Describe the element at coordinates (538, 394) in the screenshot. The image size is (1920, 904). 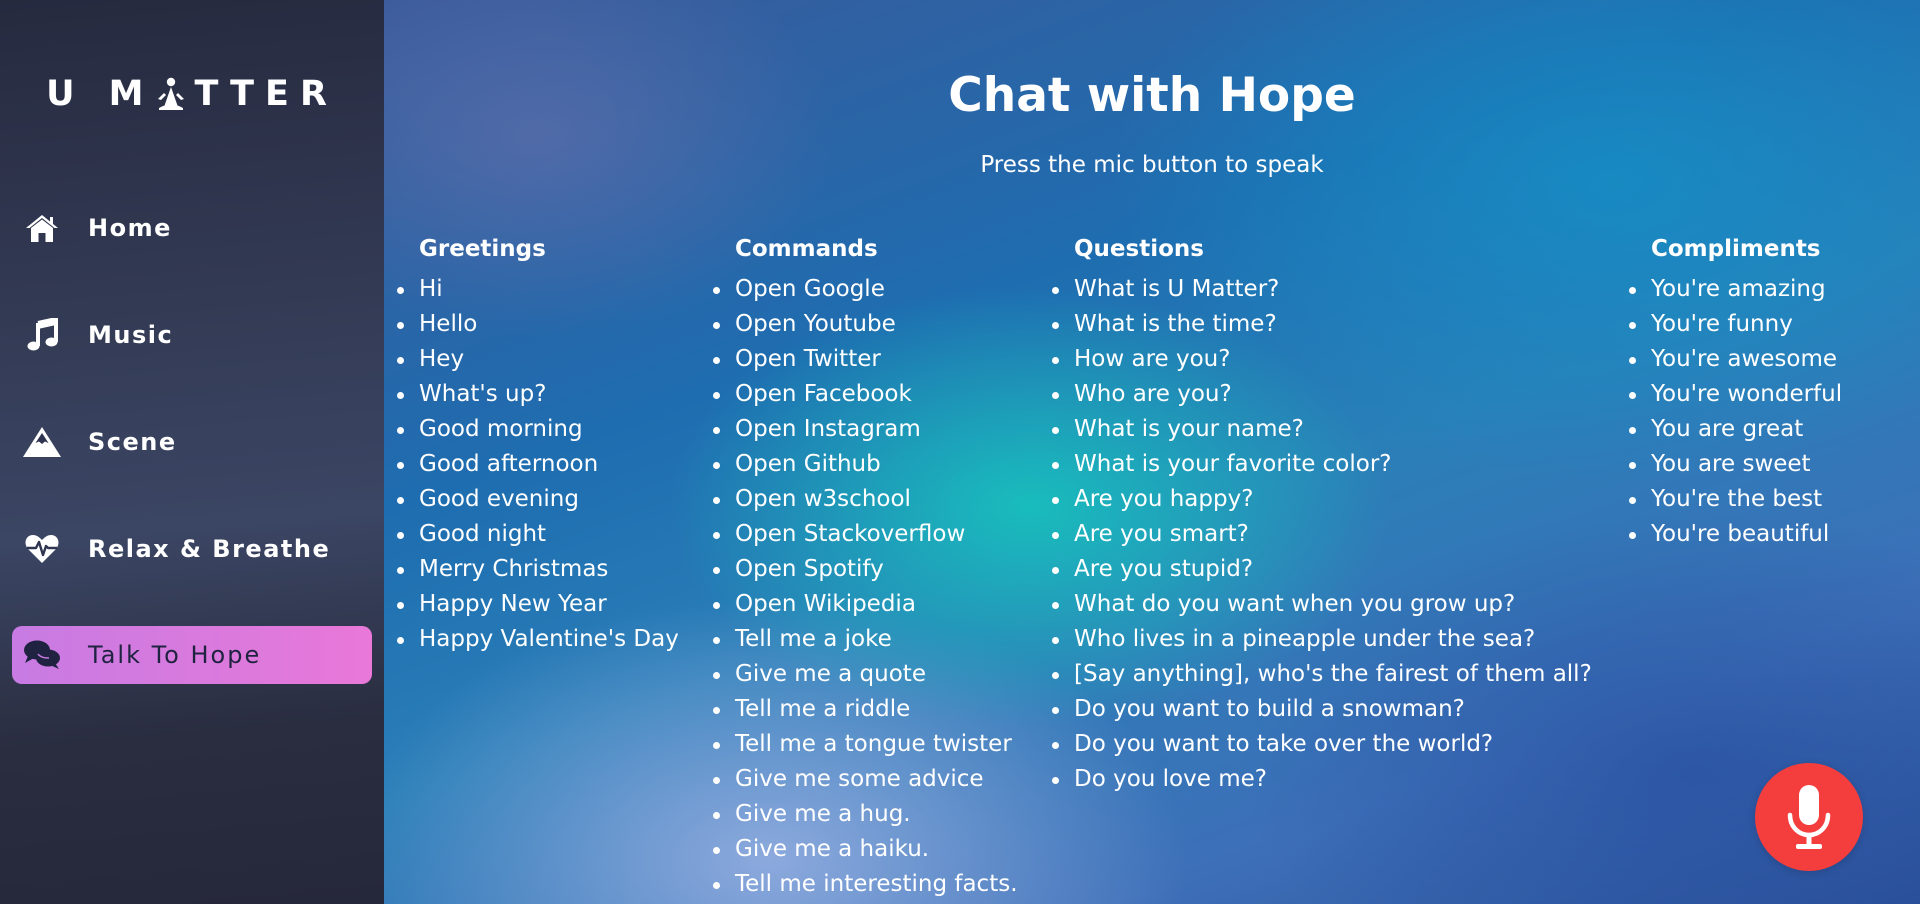
I see `list-item: What's up?` at that location.